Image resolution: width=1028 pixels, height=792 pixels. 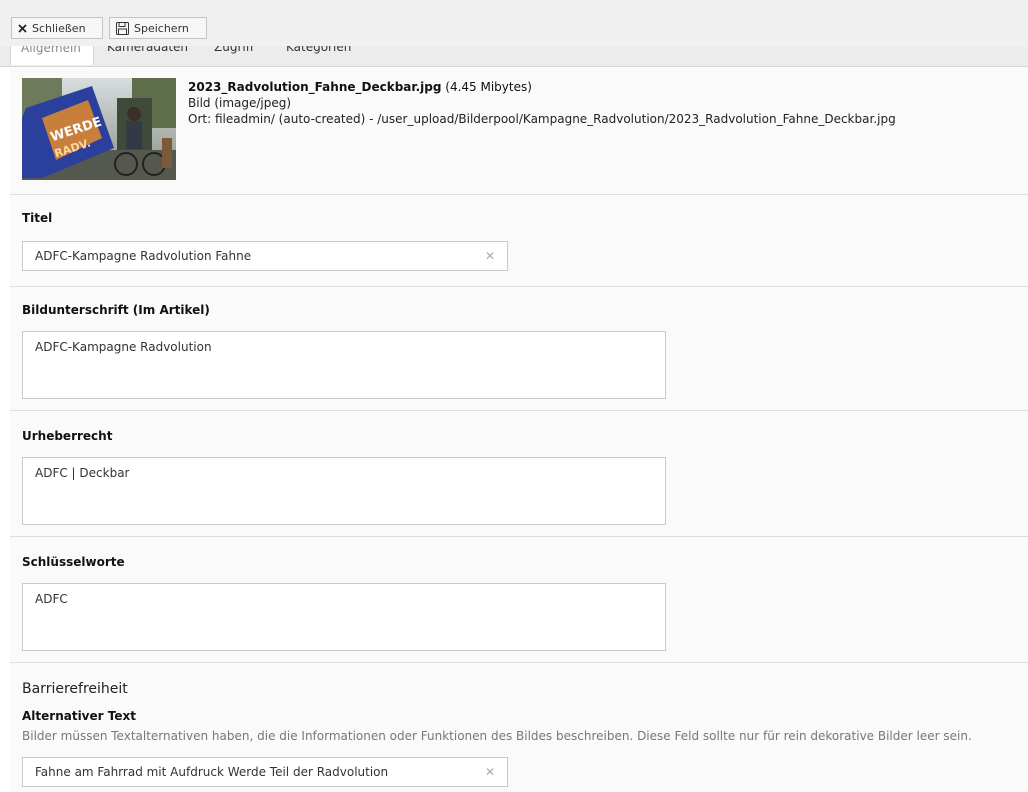 I want to click on alt-text-label: Alternativer Text, so click(x=79, y=716).